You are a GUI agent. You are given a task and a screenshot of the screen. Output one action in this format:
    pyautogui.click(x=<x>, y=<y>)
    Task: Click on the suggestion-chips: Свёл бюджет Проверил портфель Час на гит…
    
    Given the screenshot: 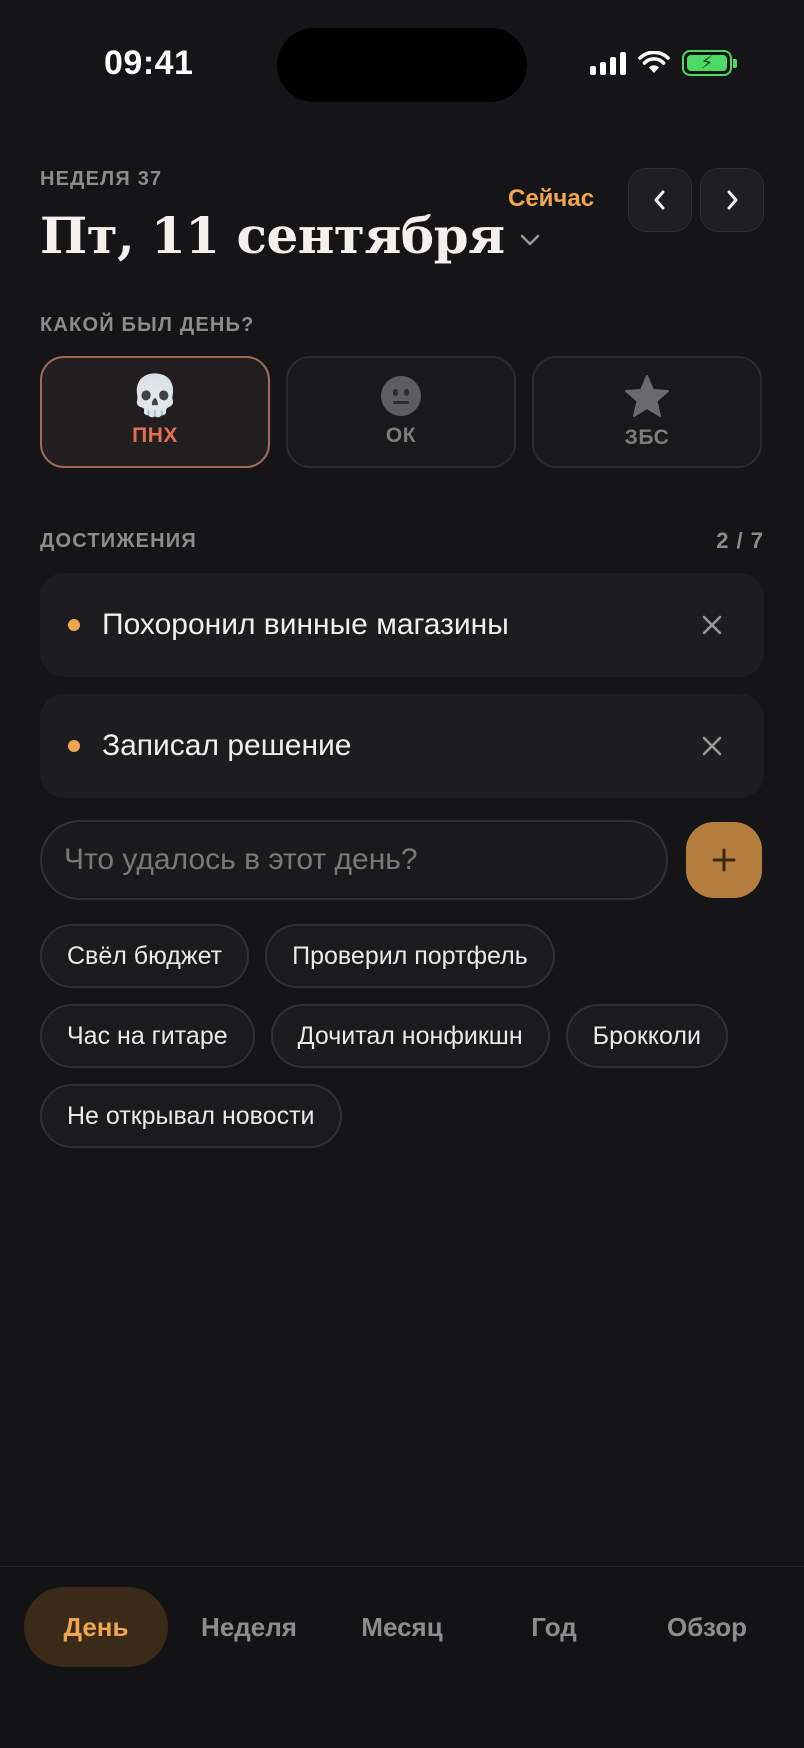 What is the action you would take?
    pyautogui.click(x=402, y=1036)
    